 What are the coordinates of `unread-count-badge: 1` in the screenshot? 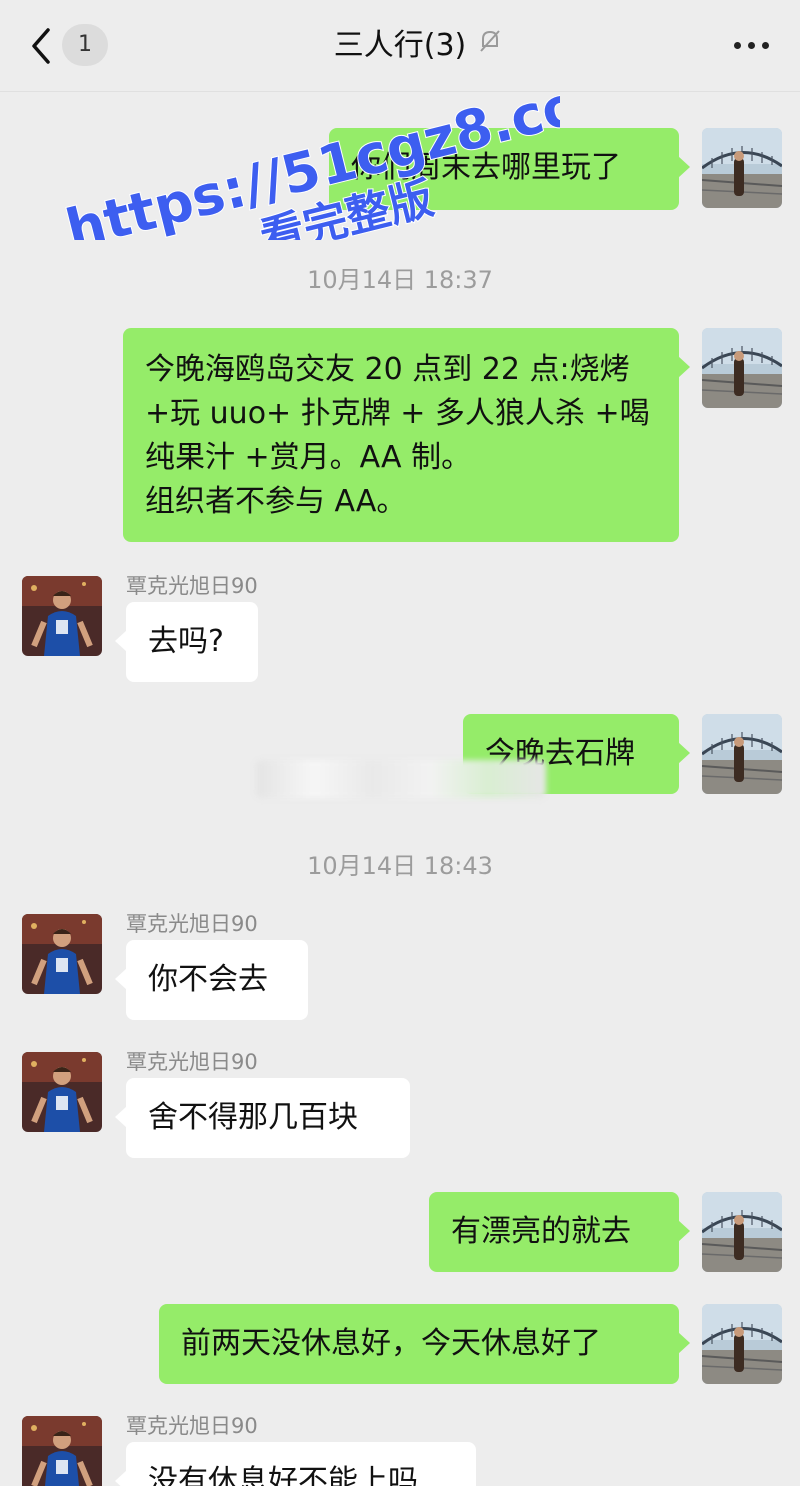 It's located at (85, 45).